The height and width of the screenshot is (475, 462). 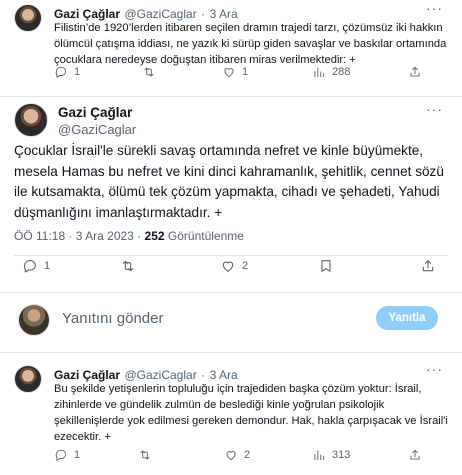 I want to click on views-count: 252, so click(x=154, y=236).